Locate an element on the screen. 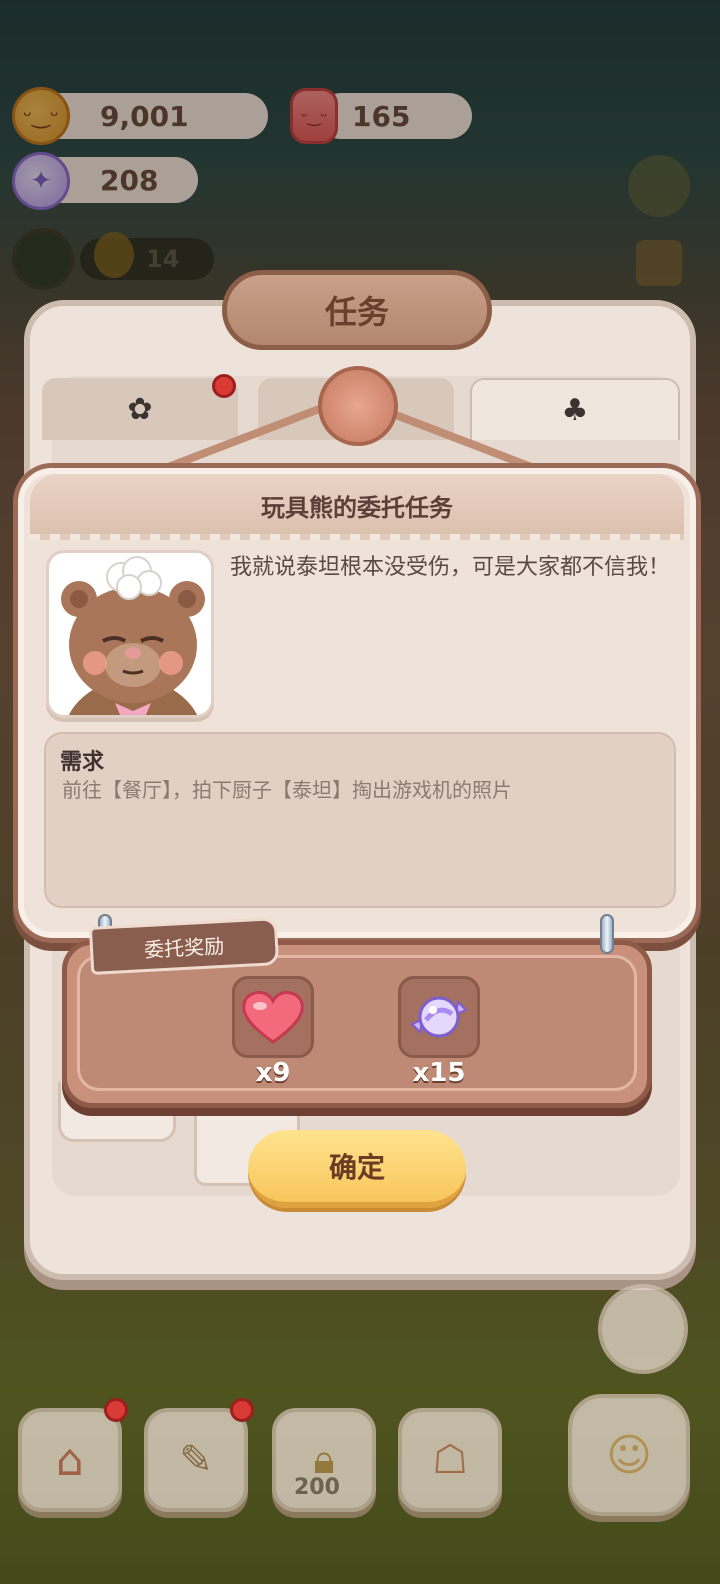 This screenshot has height=1584, width=720. dialog-title: 玩具熊的委托任务 is located at coordinates (357, 507).